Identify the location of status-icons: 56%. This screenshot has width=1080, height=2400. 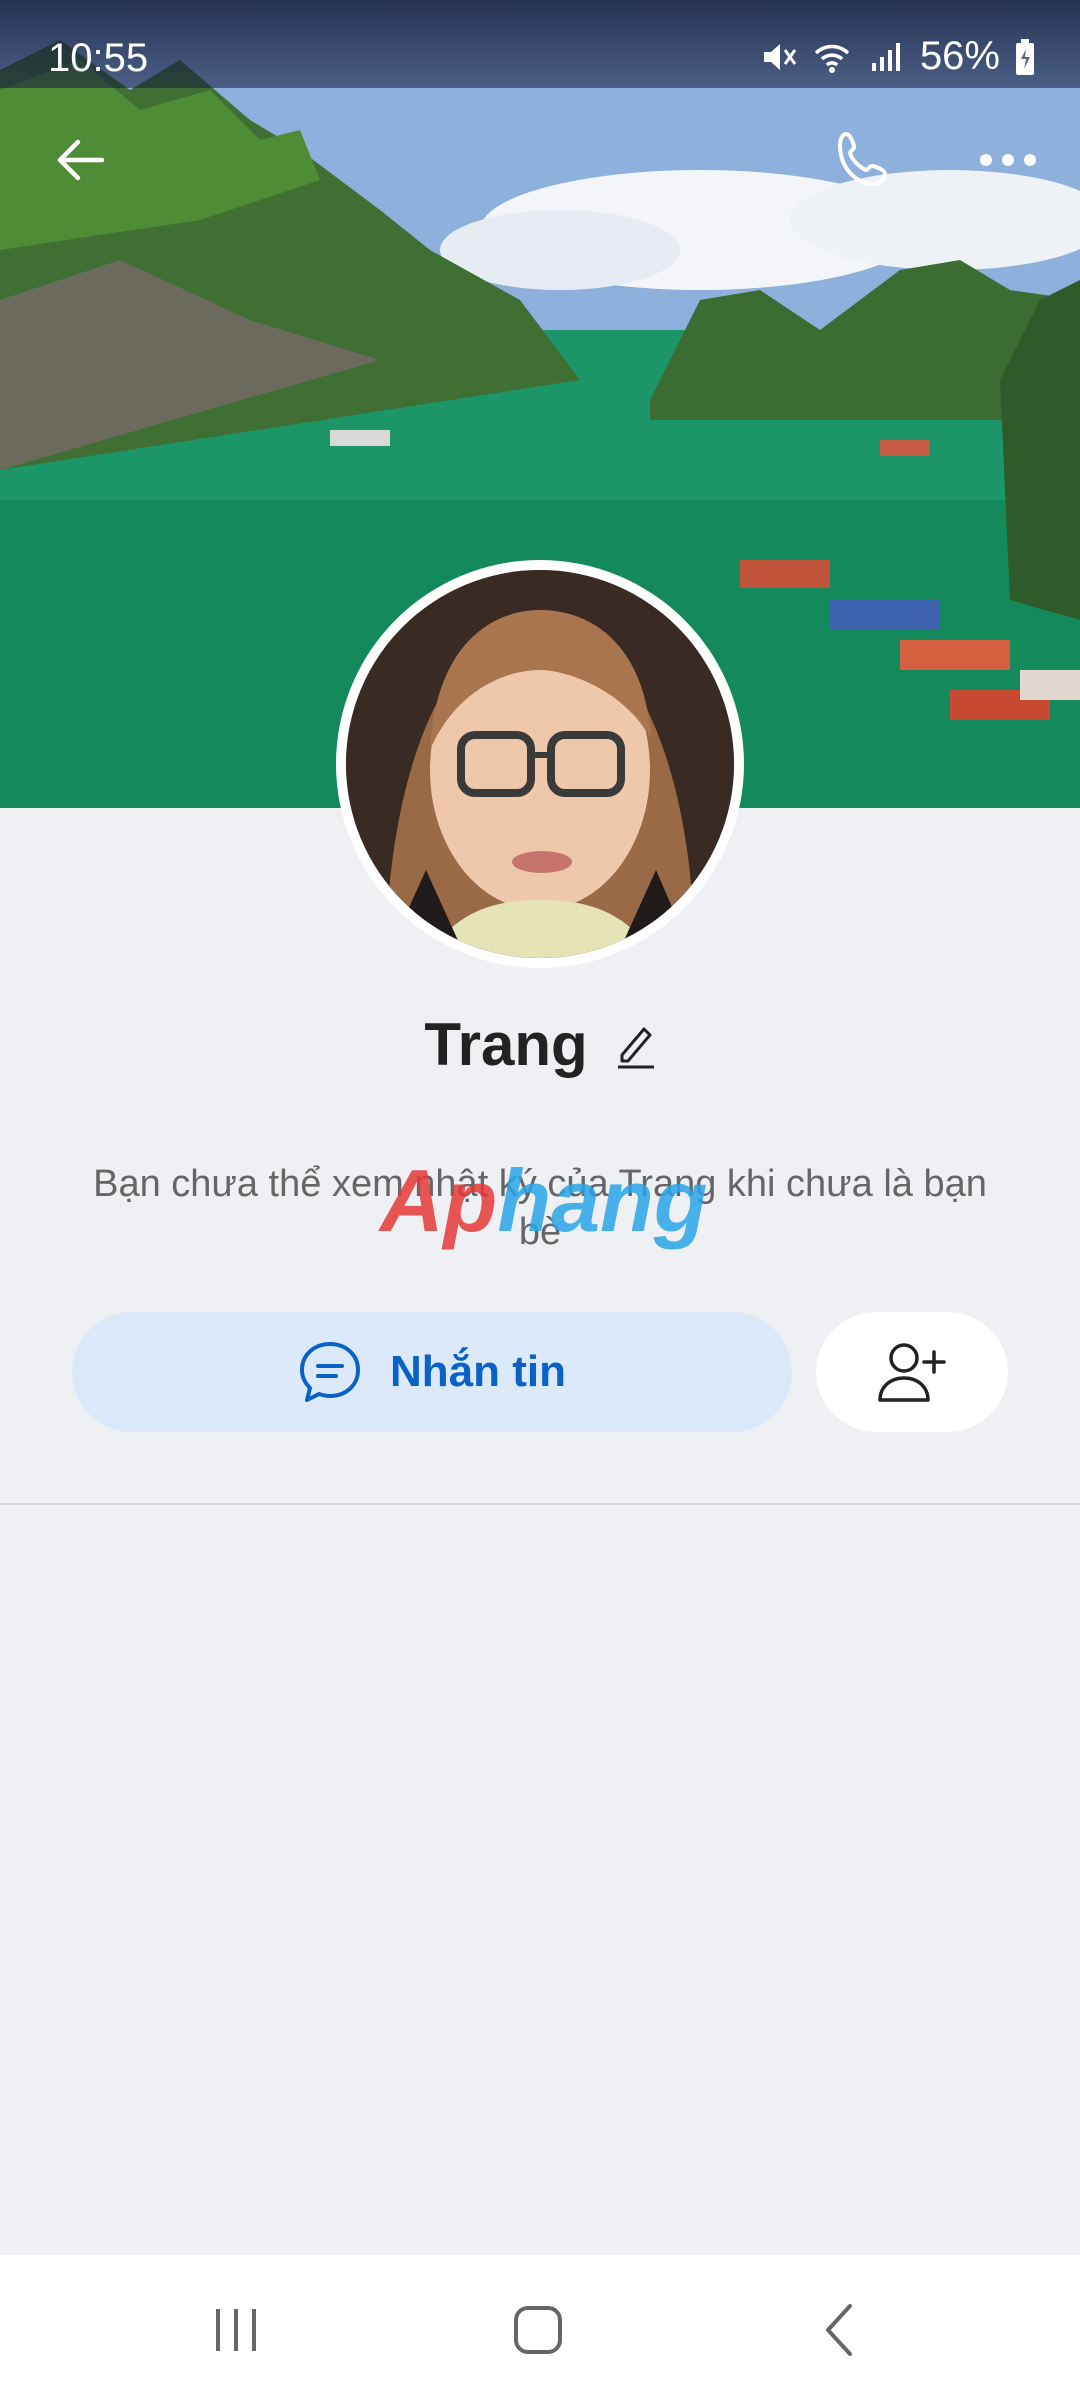
(897, 56).